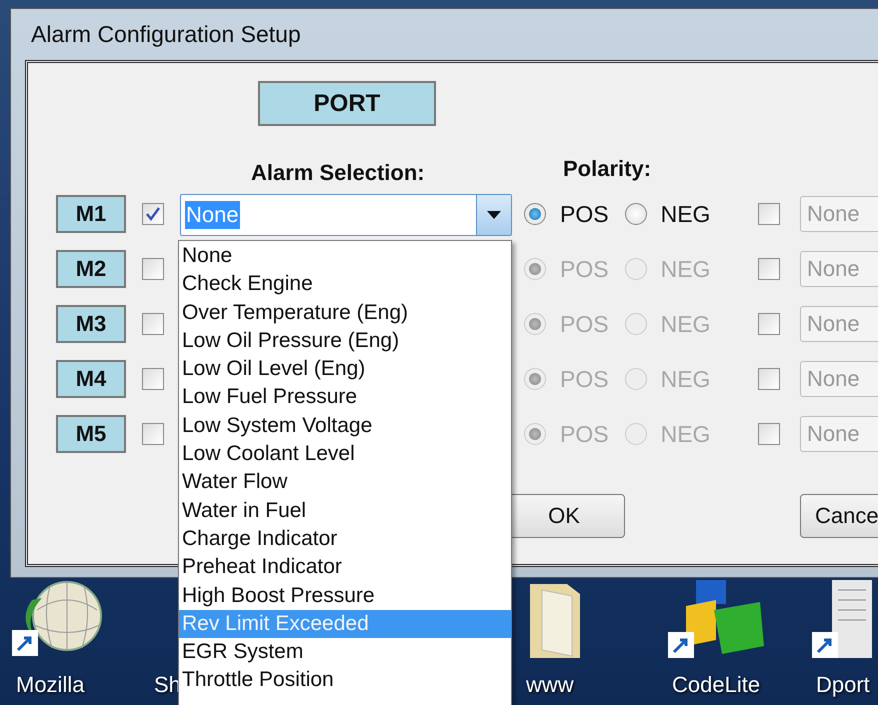  Describe the element at coordinates (345, 567) in the screenshot. I see `dropdown-option: Preheat Indicator` at that location.